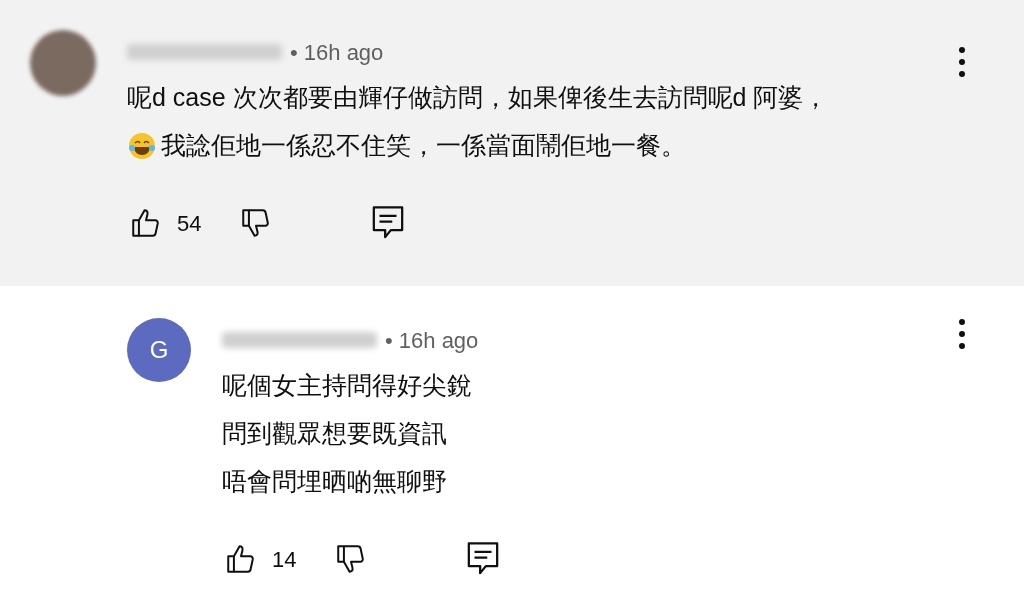 This screenshot has width=1024, height=604. Describe the element at coordinates (159, 350) in the screenshot. I see `avatar: G` at that location.